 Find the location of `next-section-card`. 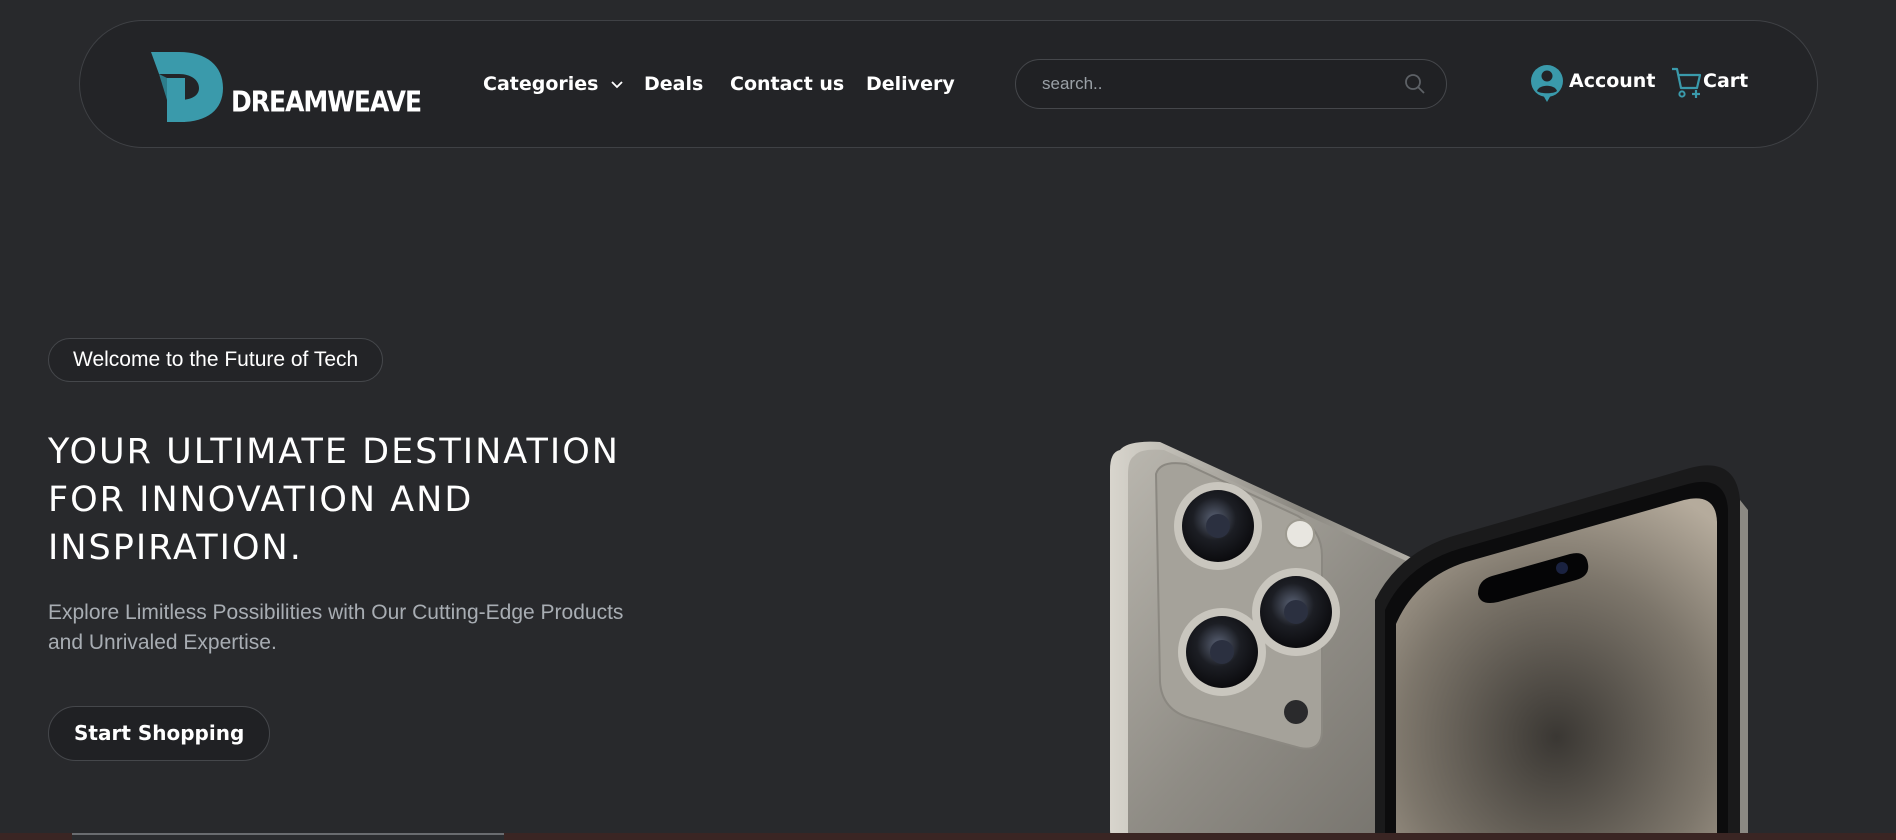

next-section-card is located at coordinates (288, 836).